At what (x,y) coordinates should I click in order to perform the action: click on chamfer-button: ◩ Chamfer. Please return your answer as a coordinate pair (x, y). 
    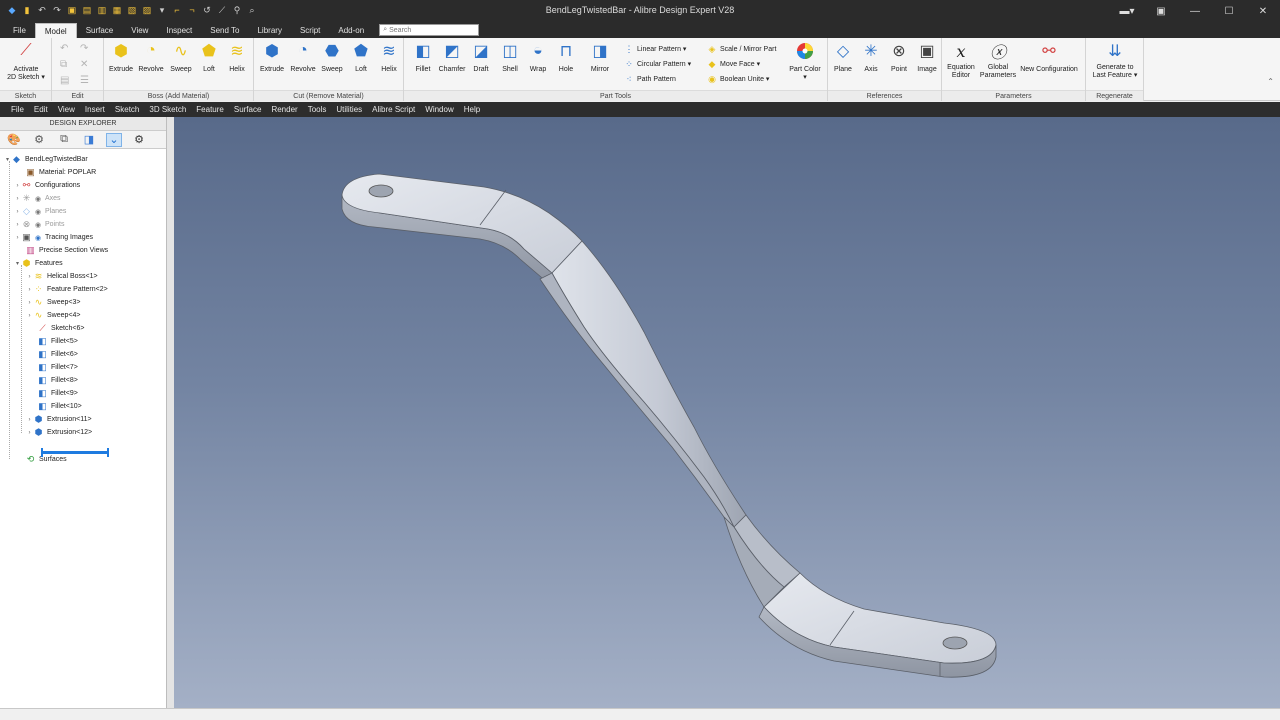
    Looking at the image, I should click on (452, 64).